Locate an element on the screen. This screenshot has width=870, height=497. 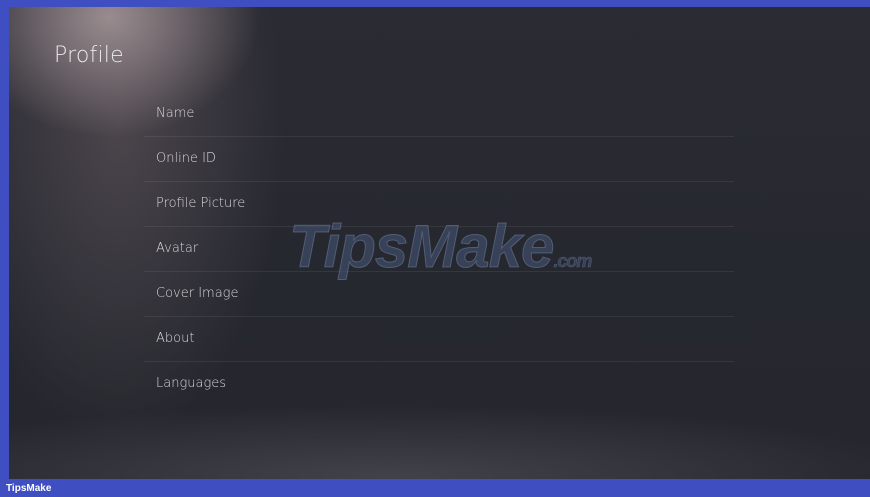
footer-brand-label: TipsMake is located at coordinates (29, 488).